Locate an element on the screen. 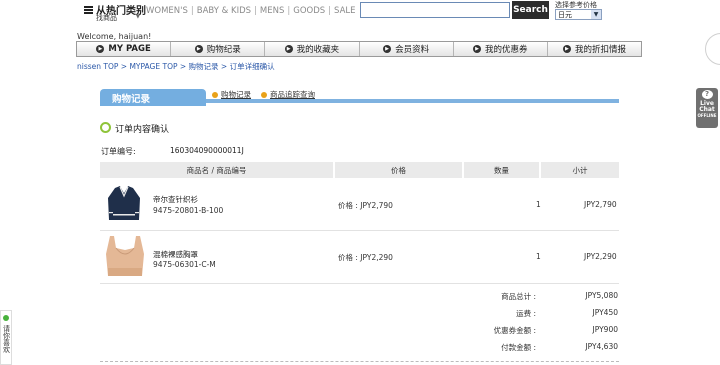  subtab-label: 购物记录 is located at coordinates (236, 94).